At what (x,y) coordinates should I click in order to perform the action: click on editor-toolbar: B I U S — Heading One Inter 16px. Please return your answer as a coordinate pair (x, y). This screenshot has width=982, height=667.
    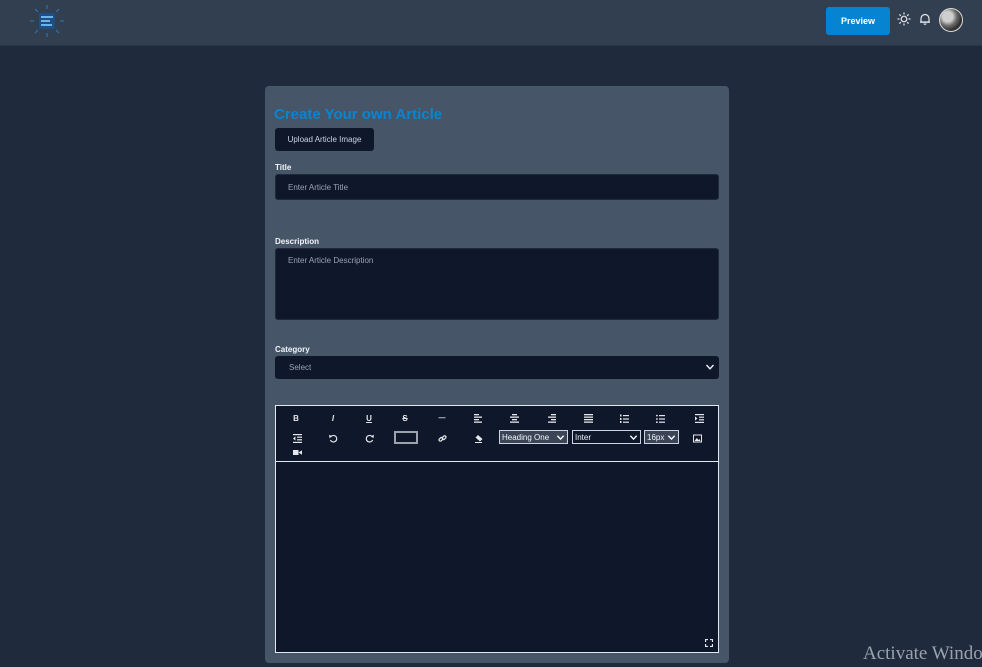
    Looking at the image, I should click on (497, 433).